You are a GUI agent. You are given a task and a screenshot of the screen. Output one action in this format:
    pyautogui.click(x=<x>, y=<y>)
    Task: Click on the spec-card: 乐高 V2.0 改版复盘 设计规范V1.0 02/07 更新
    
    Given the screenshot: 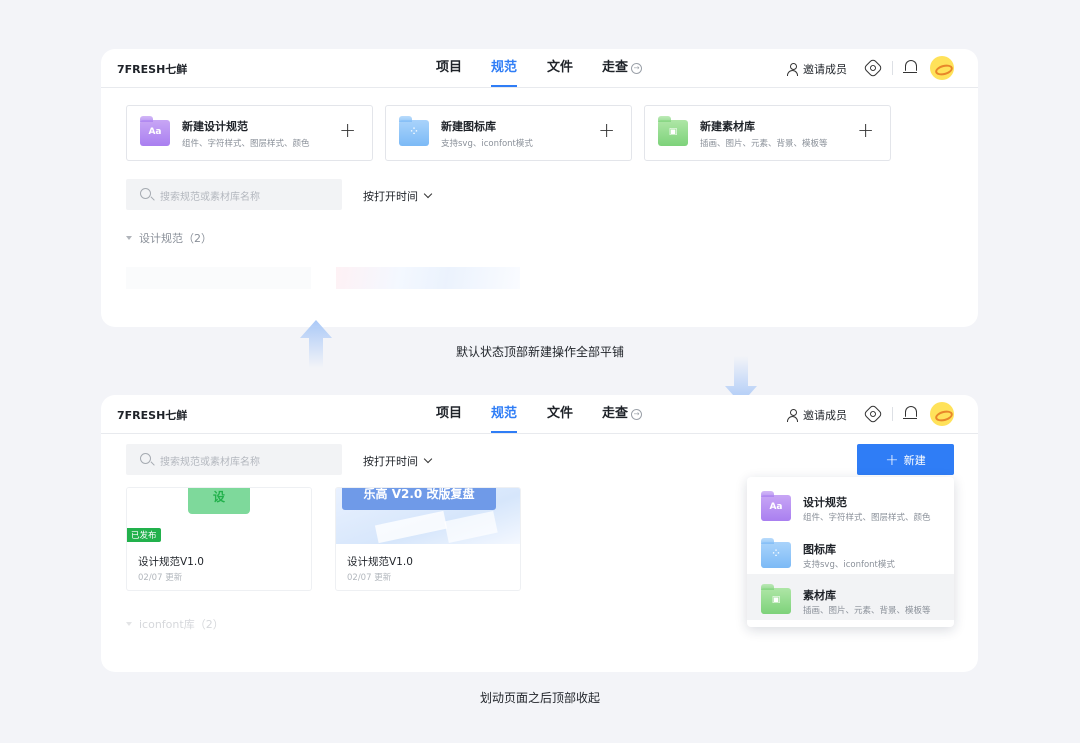 What is the action you would take?
    pyautogui.click(x=428, y=539)
    